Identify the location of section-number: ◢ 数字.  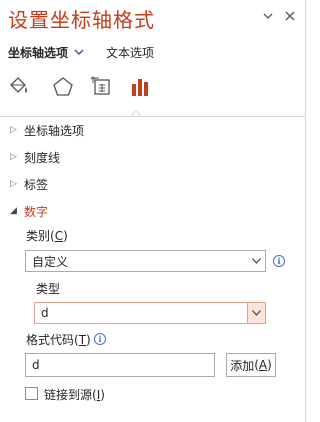
(29, 211).